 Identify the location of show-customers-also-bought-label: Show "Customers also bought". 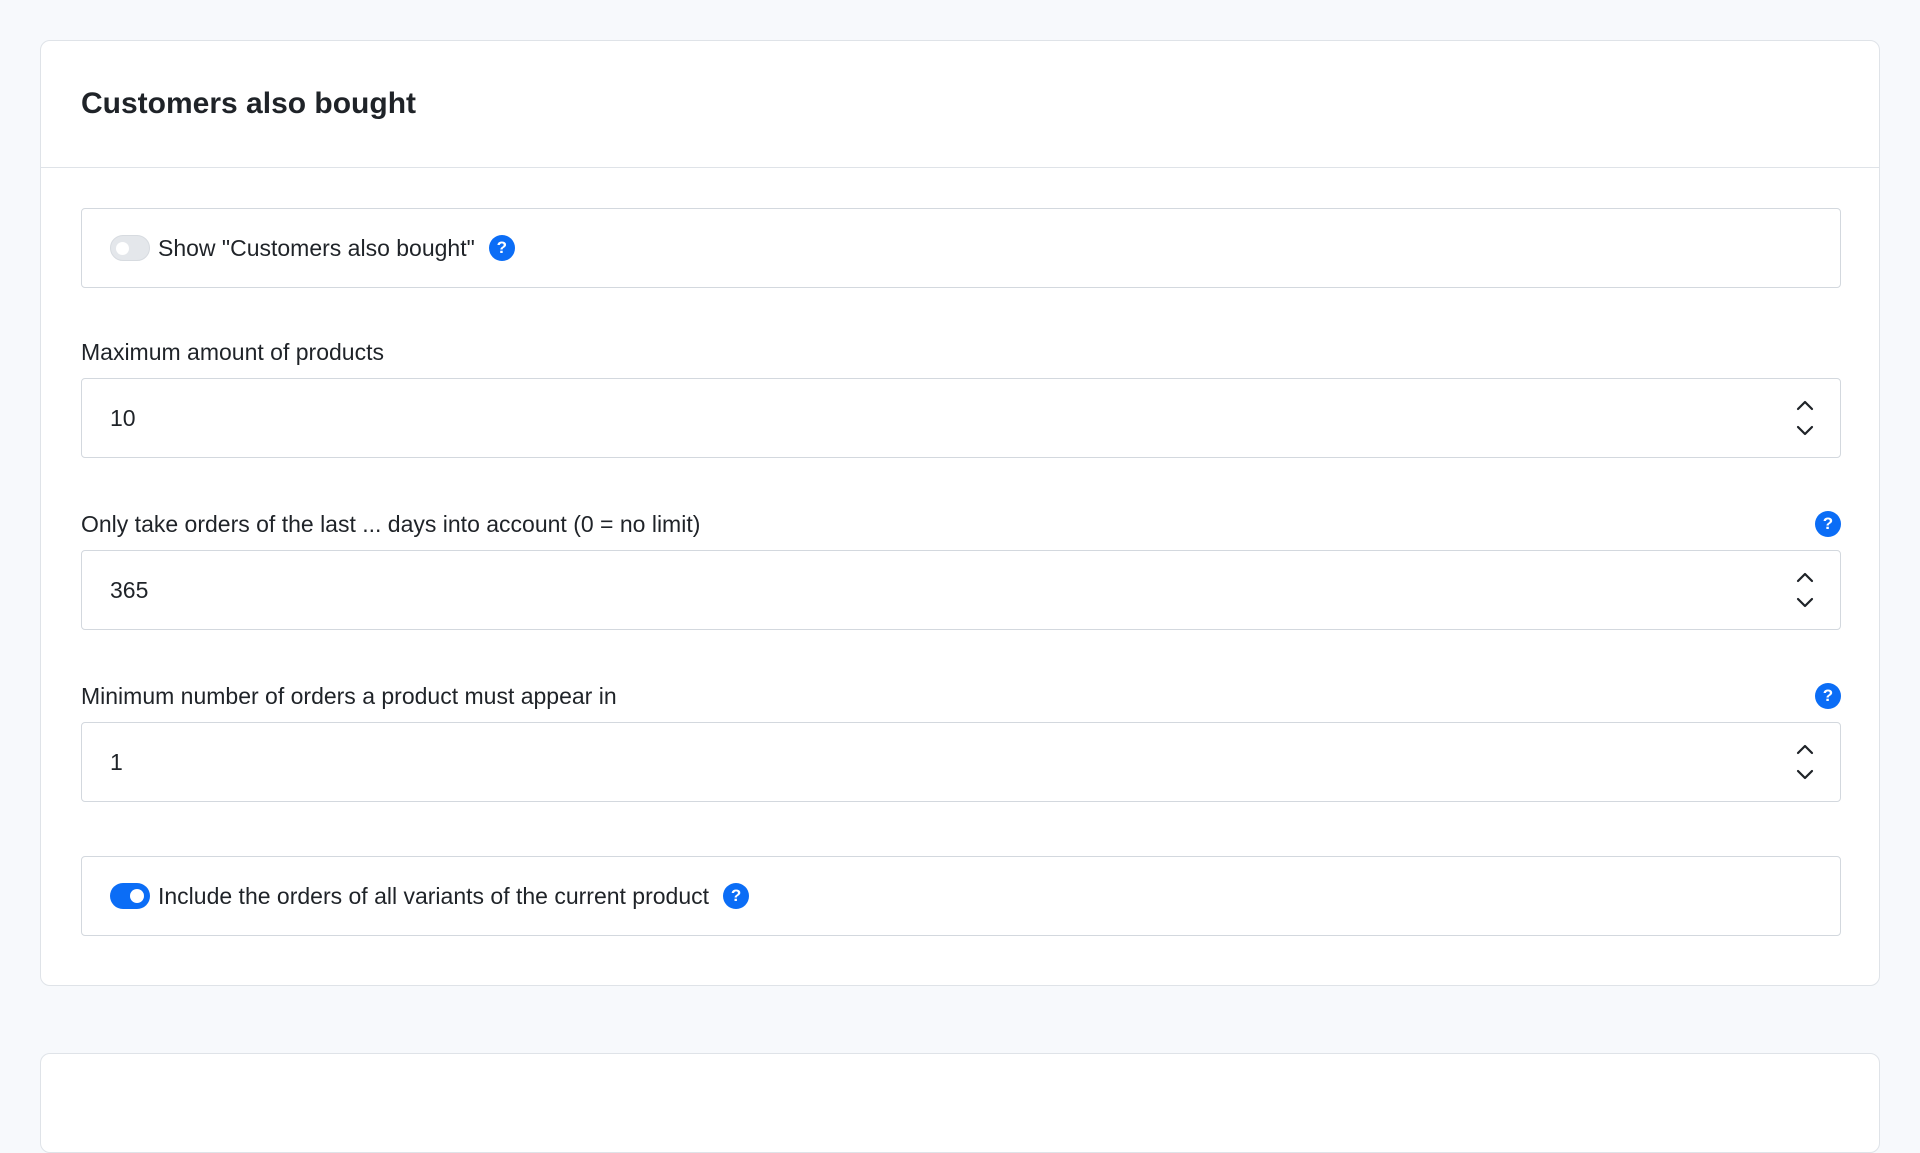
(316, 248).